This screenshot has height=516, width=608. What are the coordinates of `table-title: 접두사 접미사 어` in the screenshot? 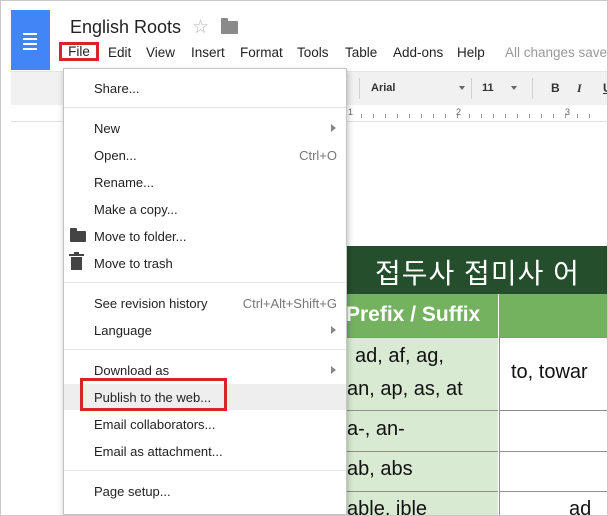 It's located at (477, 273).